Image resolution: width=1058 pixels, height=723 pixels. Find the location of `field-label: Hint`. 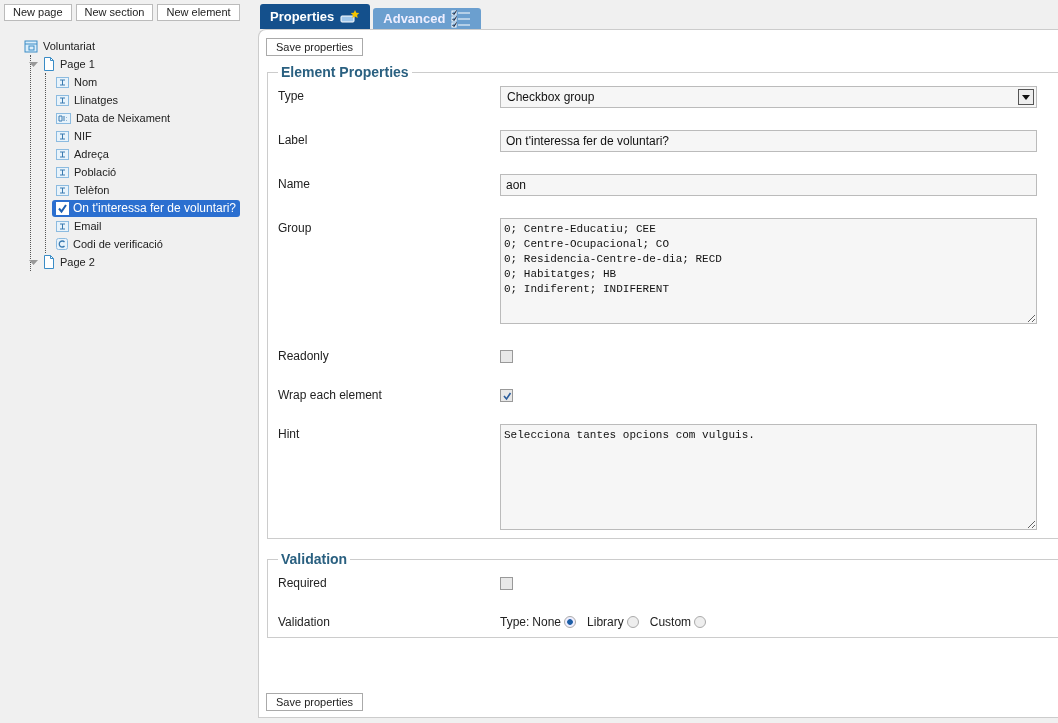

field-label: Hint is located at coordinates (289, 433).